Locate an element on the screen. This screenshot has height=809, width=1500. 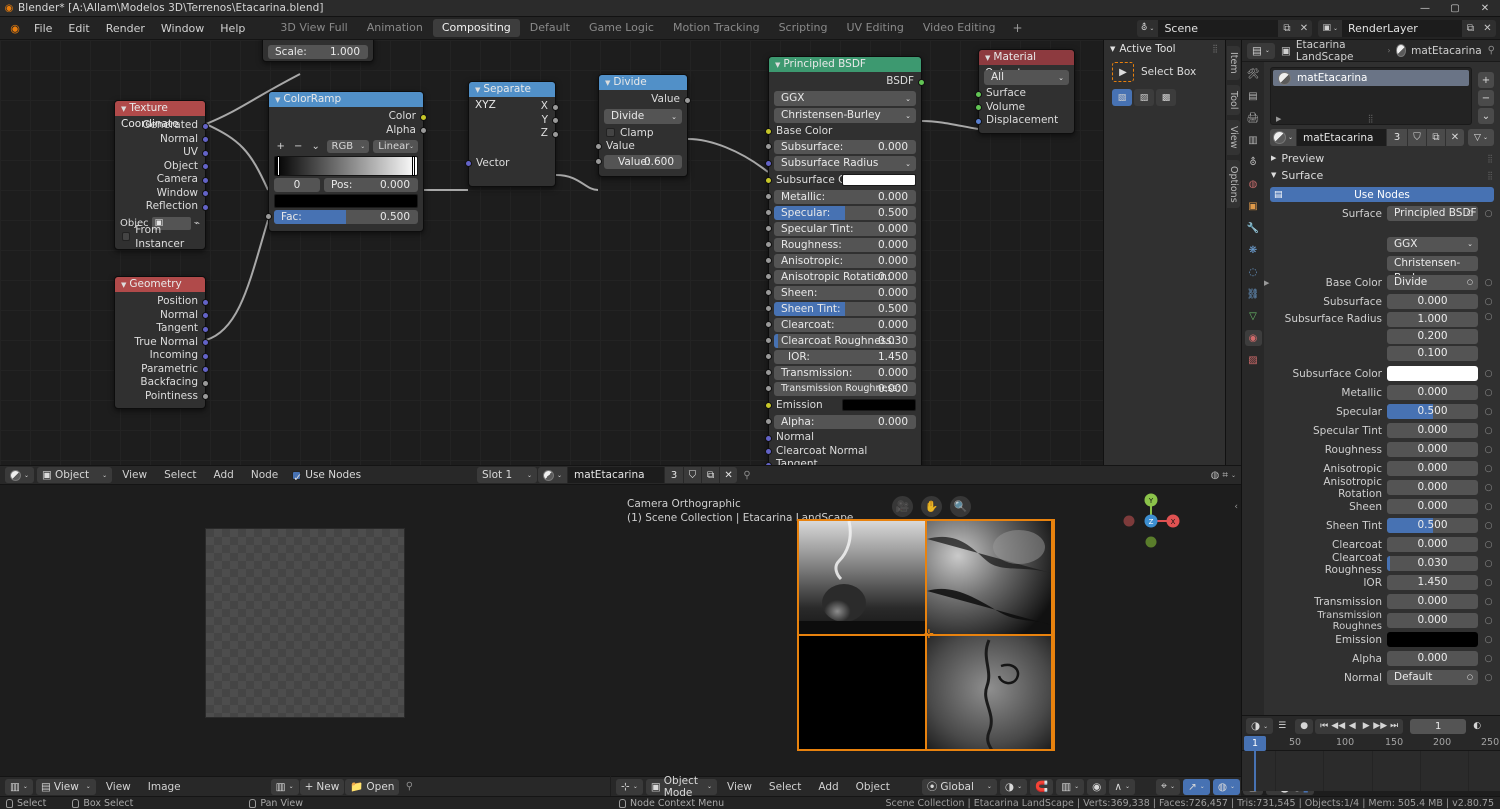
socket-row-x: X is located at coordinates (514, 107).